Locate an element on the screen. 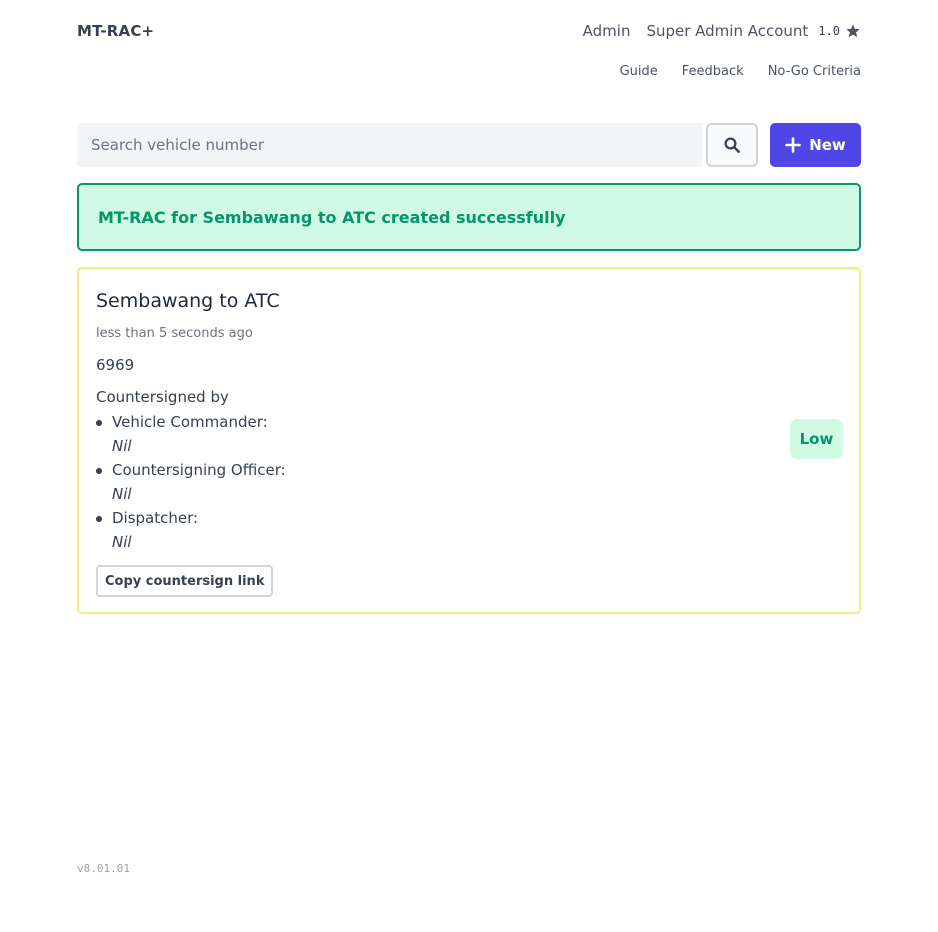 Image resolution: width=938 pixels, height=932 pixels. signer-dispatcher: Dispatcher: Nil is located at coordinates (191, 532).